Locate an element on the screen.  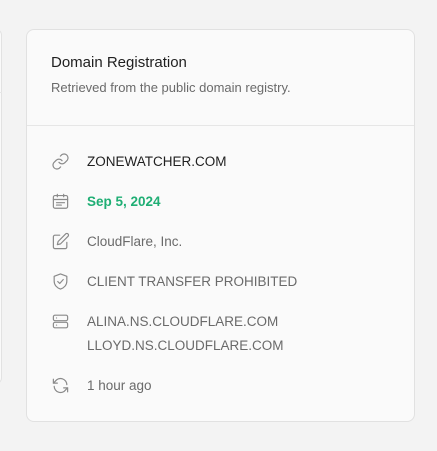
edit-icon is located at coordinates (60, 241).